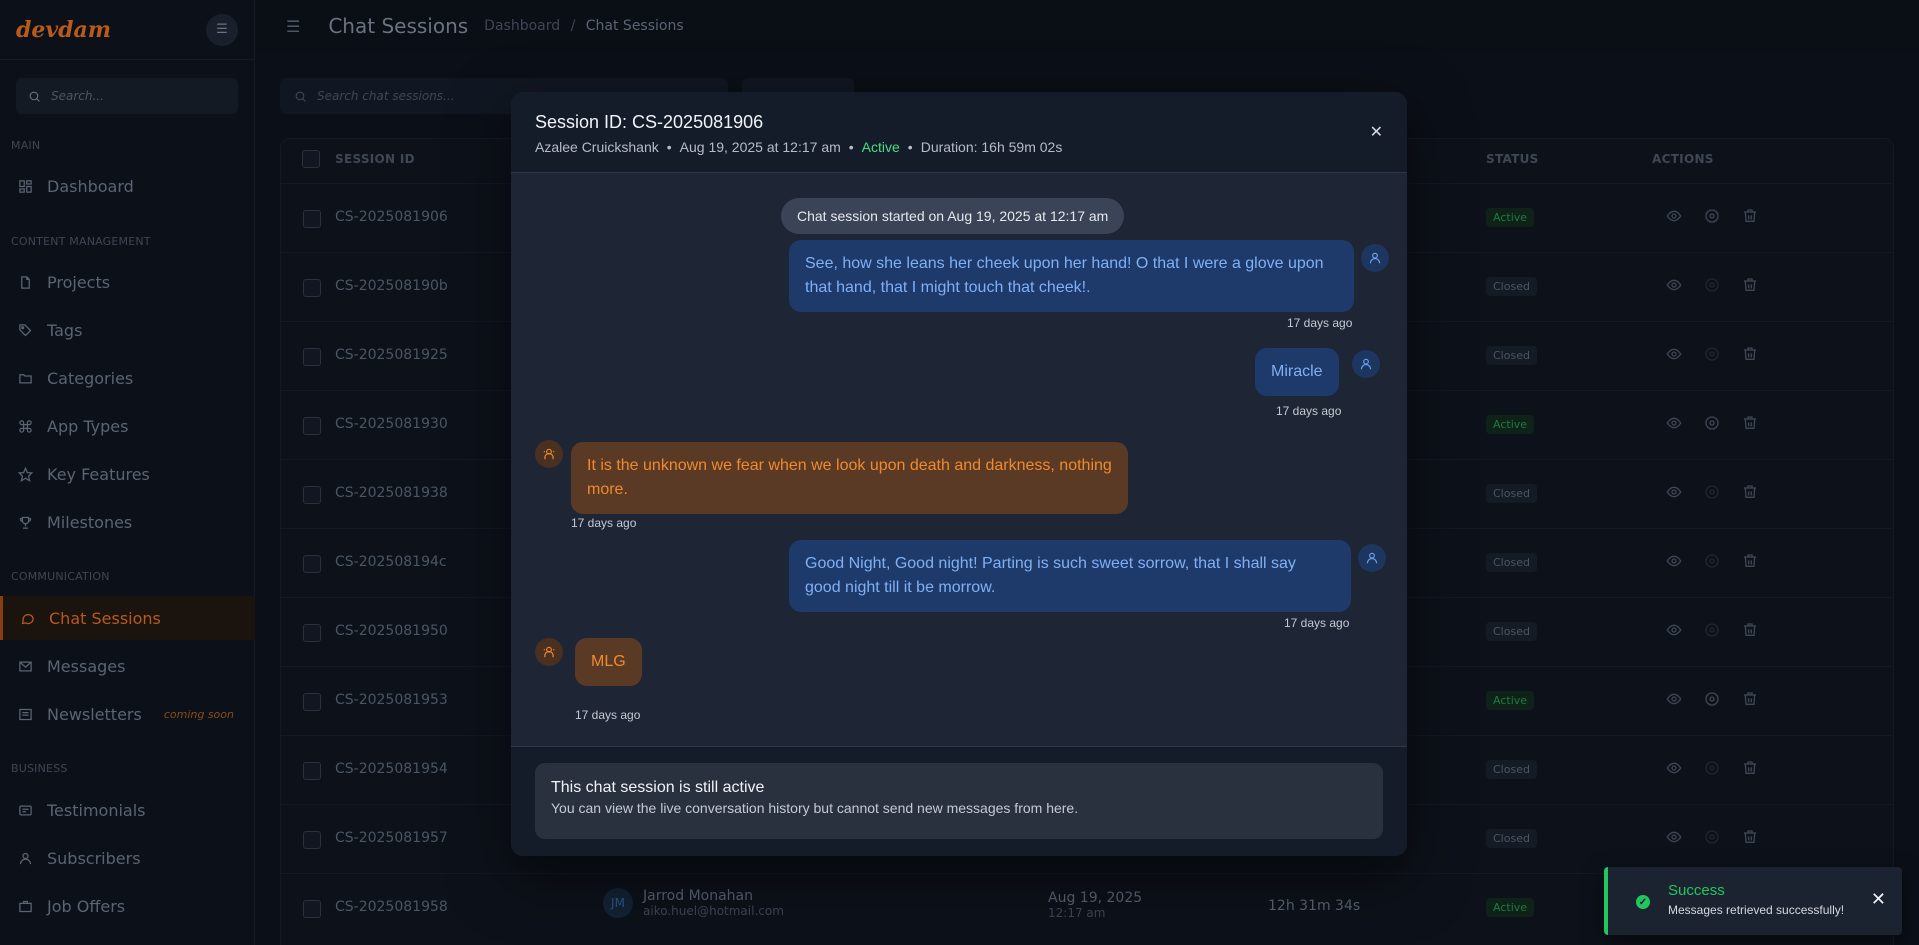 This screenshot has width=1919, height=945. I want to click on sidebar-item-label: Job Offers, so click(86, 906).